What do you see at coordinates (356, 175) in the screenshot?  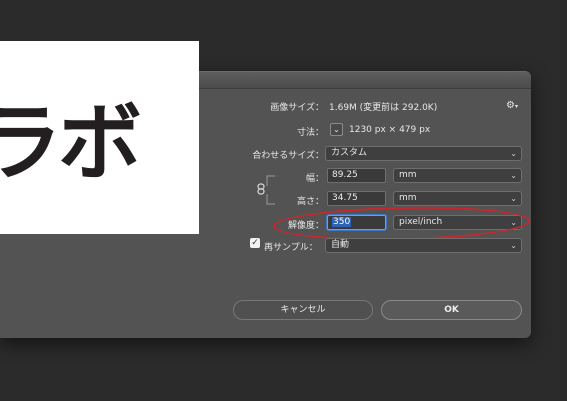 I see `width-field: 89.25` at bounding box center [356, 175].